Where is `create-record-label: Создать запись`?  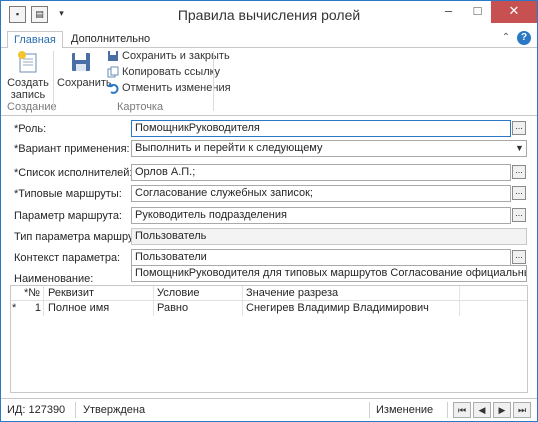
create-record-label: Создать запись is located at coordinates (28, 89).